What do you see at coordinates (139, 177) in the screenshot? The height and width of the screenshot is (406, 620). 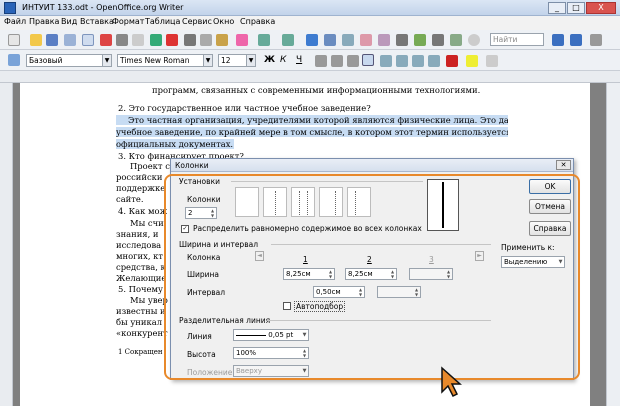 I see `doc-line: российски` at bounding box center [139, 177].